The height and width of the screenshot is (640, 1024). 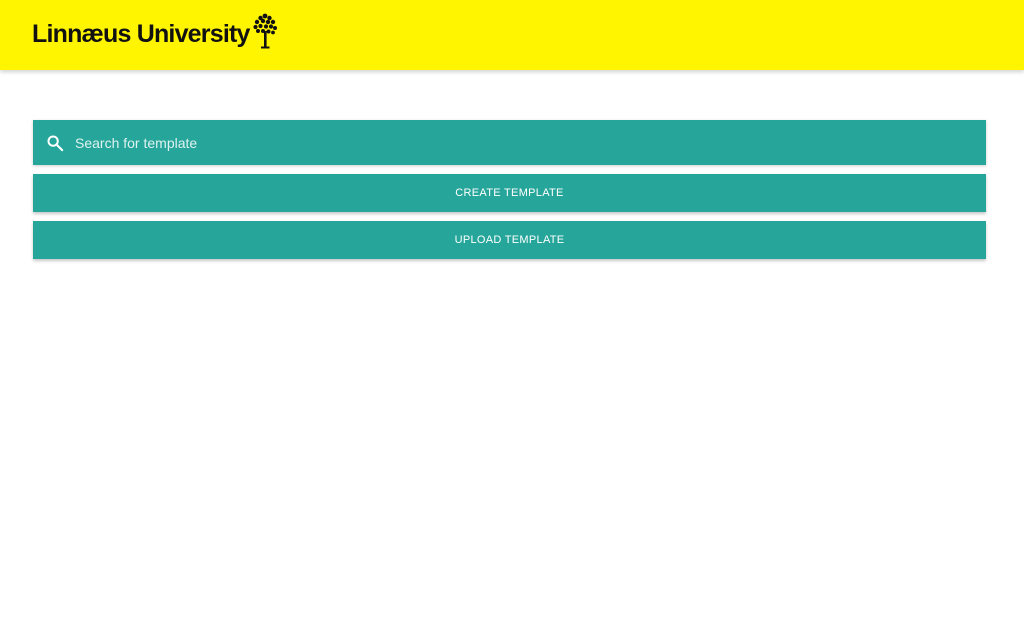 I want to click on search-bar, so click(x=509, y=142).